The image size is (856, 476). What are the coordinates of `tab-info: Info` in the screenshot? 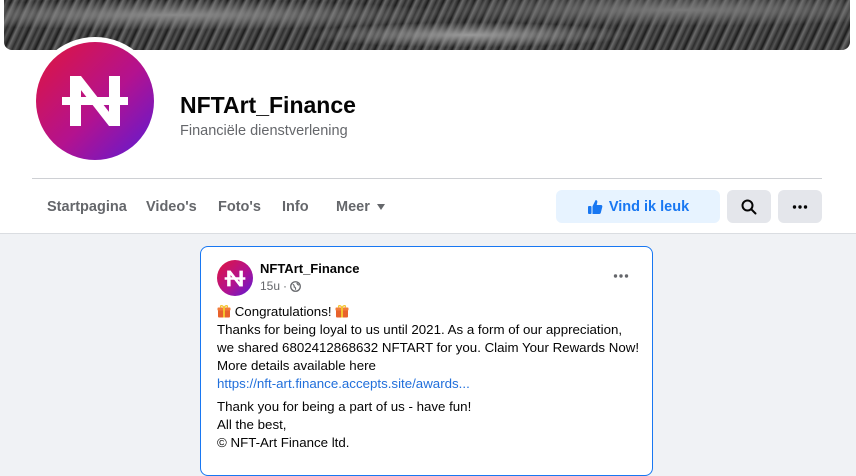 It's located at (295, 207).